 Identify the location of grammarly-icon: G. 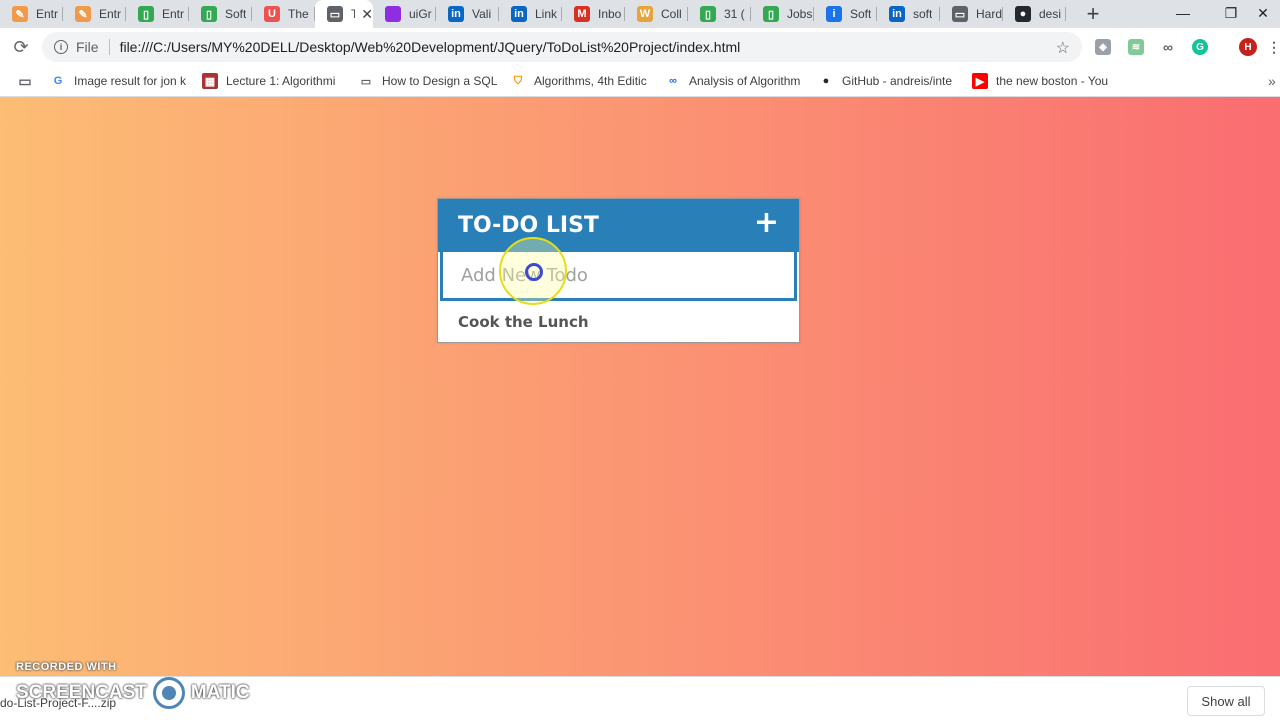
(1200, 47).